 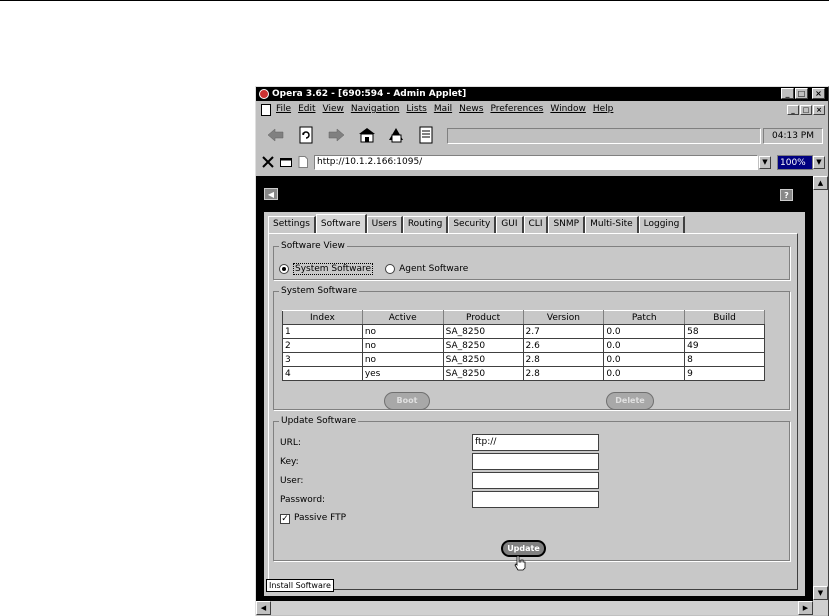 I want to click on table-cell: 2.7, so click(x=564, y=331).